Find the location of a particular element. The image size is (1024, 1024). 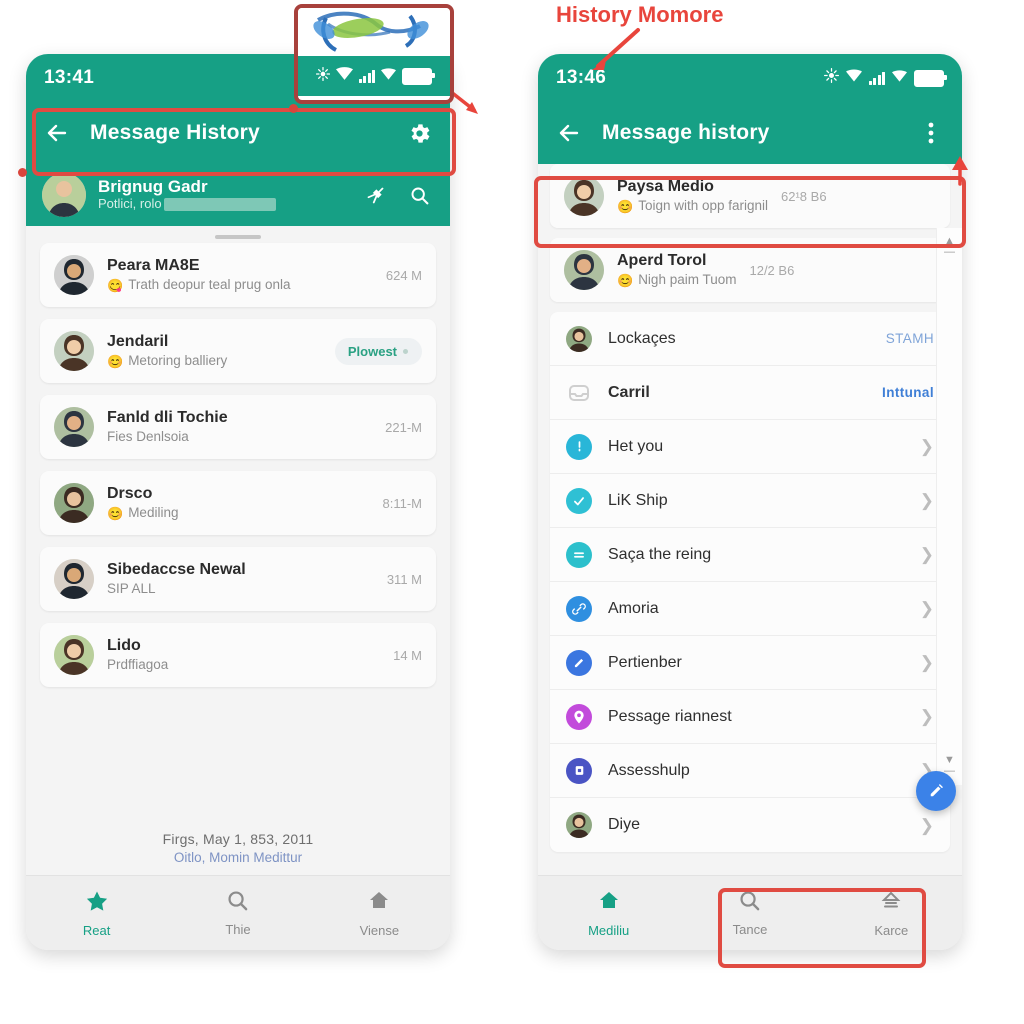

scrollbar: ▲ — ▼ — is located at coordinates (949, 506).